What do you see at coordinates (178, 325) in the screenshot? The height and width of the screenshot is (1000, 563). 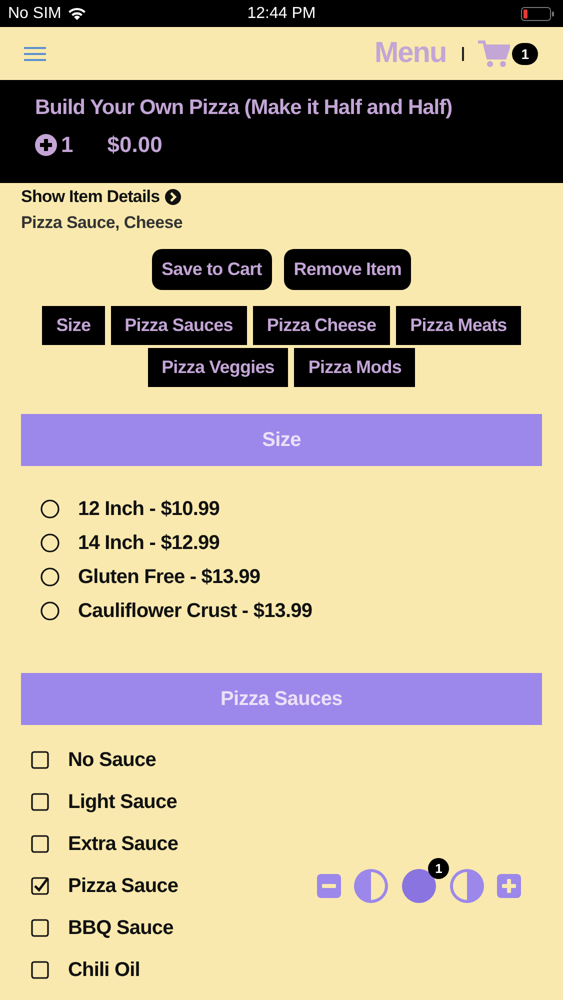 I see `category-button: Pizza Sauces` at bounding box center [178, 325].